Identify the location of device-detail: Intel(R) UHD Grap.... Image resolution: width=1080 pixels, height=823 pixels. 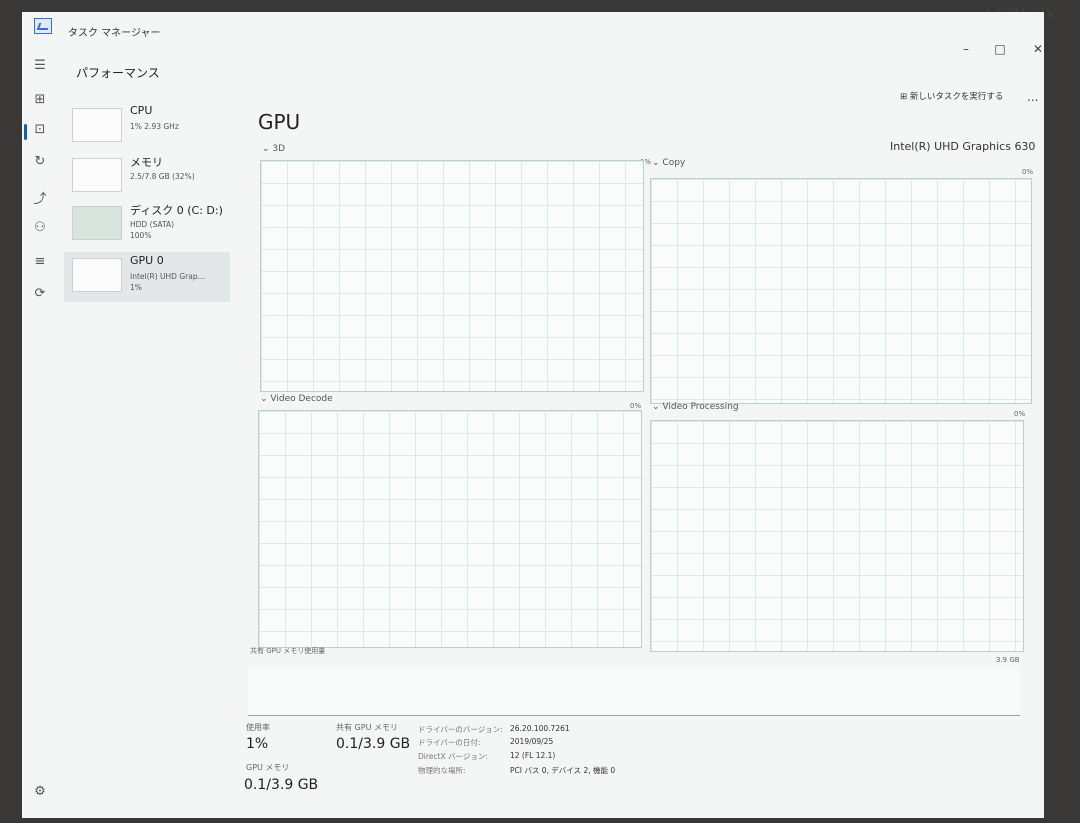
(167, 276).